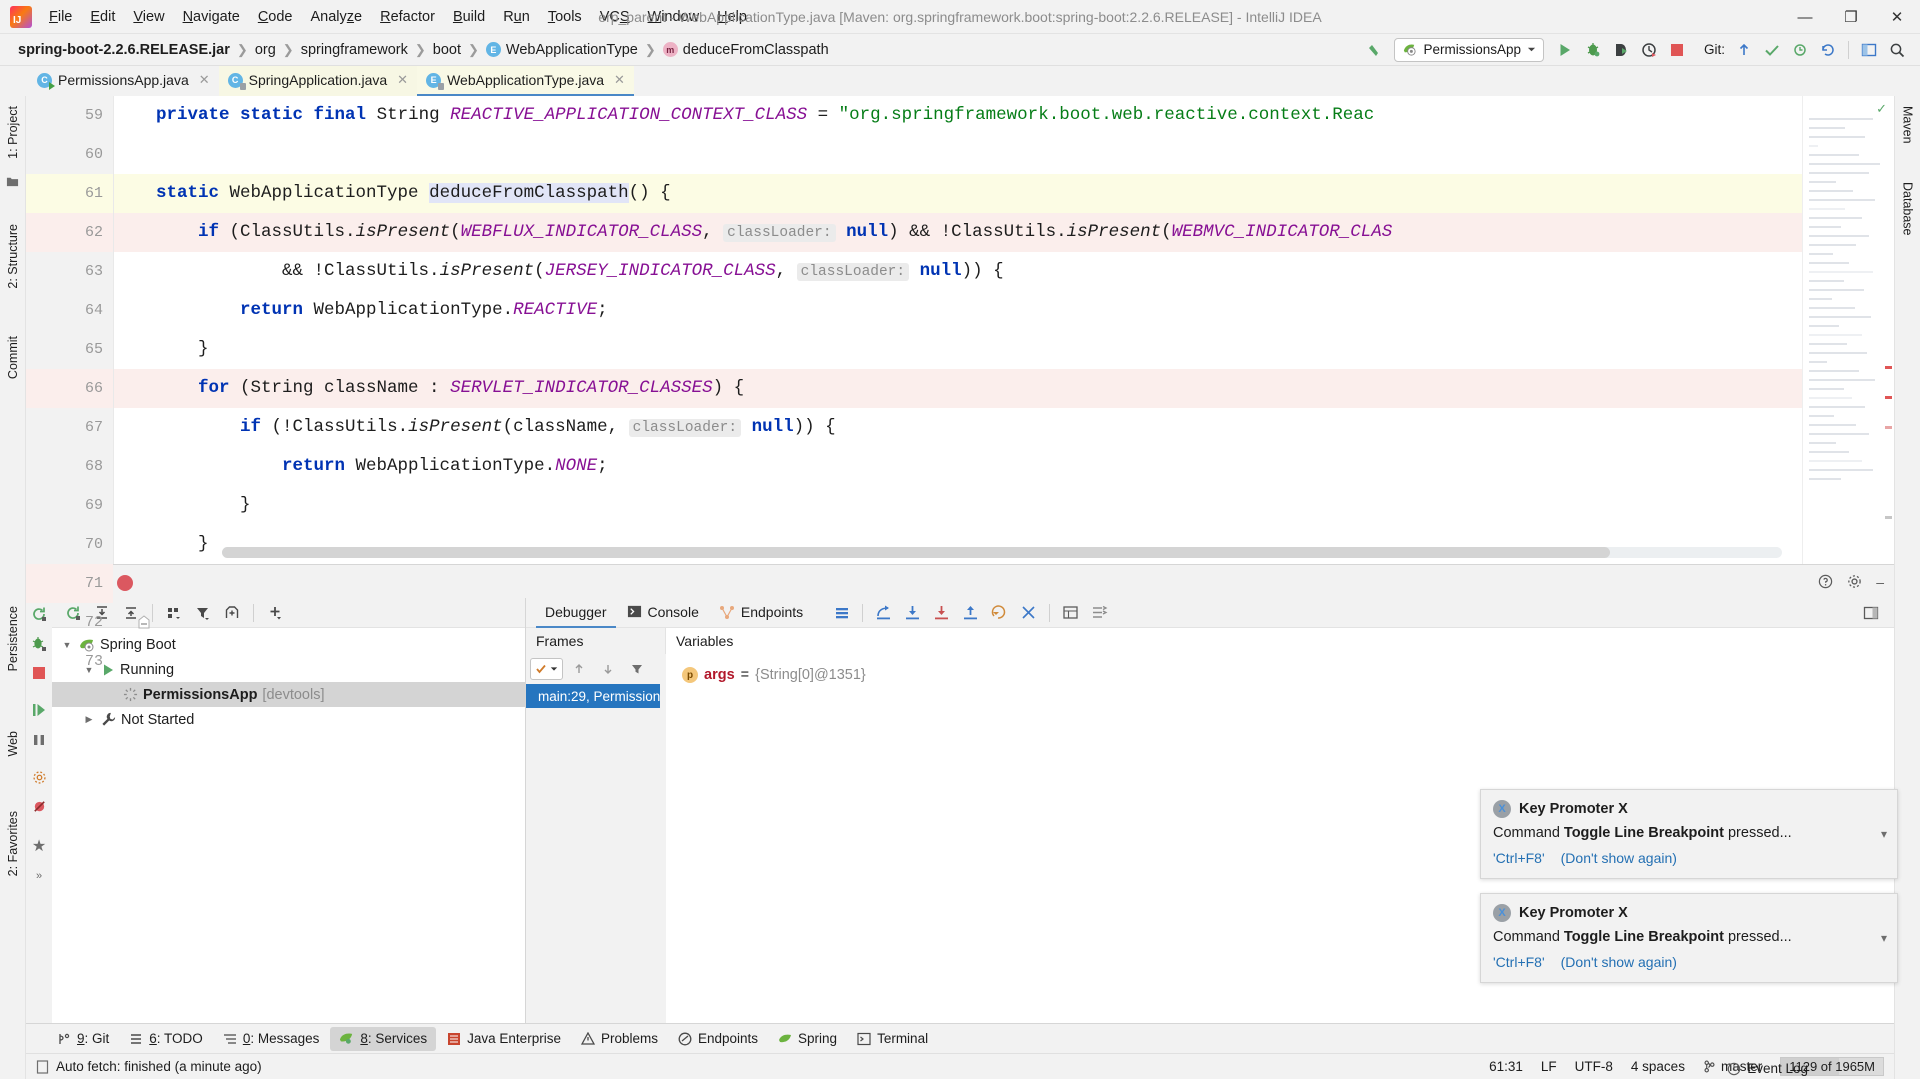 This screenshot has width=1920, height=1079. Describe the element at coordinates (60, 17) in the screenshot. I see `menu-item-file: File` at that location.